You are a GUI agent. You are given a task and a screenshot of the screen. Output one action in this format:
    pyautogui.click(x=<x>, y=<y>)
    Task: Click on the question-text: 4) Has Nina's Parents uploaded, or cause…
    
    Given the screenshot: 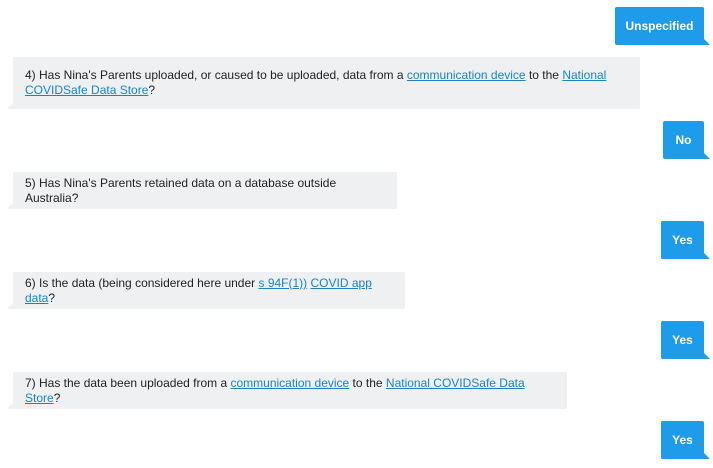 What is the action you would take?
    pyautogui.click(x=316, y=82)
    